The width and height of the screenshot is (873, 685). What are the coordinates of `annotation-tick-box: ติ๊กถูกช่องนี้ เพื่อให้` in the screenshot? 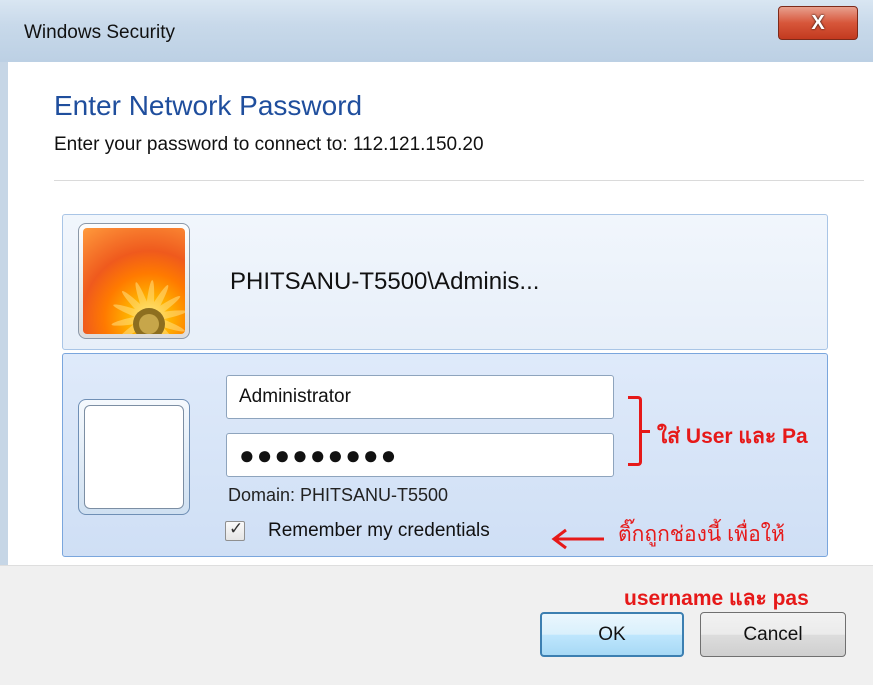 It's located at (701, 534).